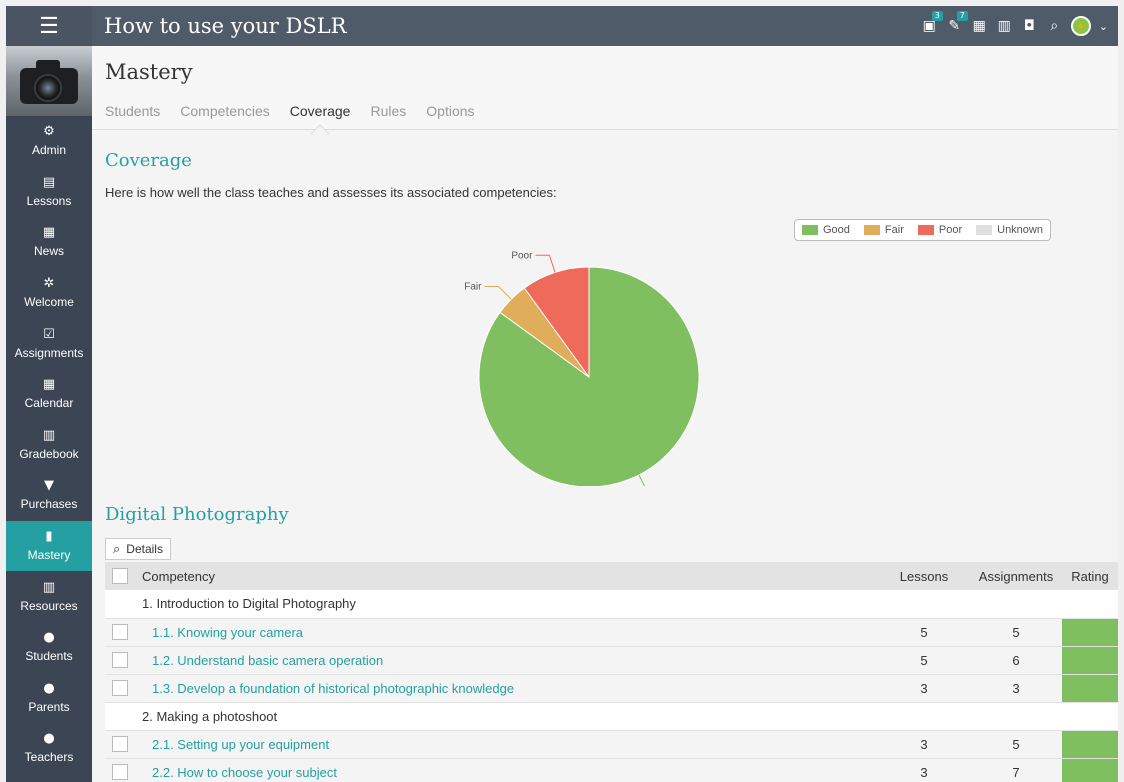 Image resolution: width=1124 pixels, height=782 pixels. What do you see at coordinates (450, 111) in the screenshot?
I see `tab-options: Options` at bounding box center [450, 111].